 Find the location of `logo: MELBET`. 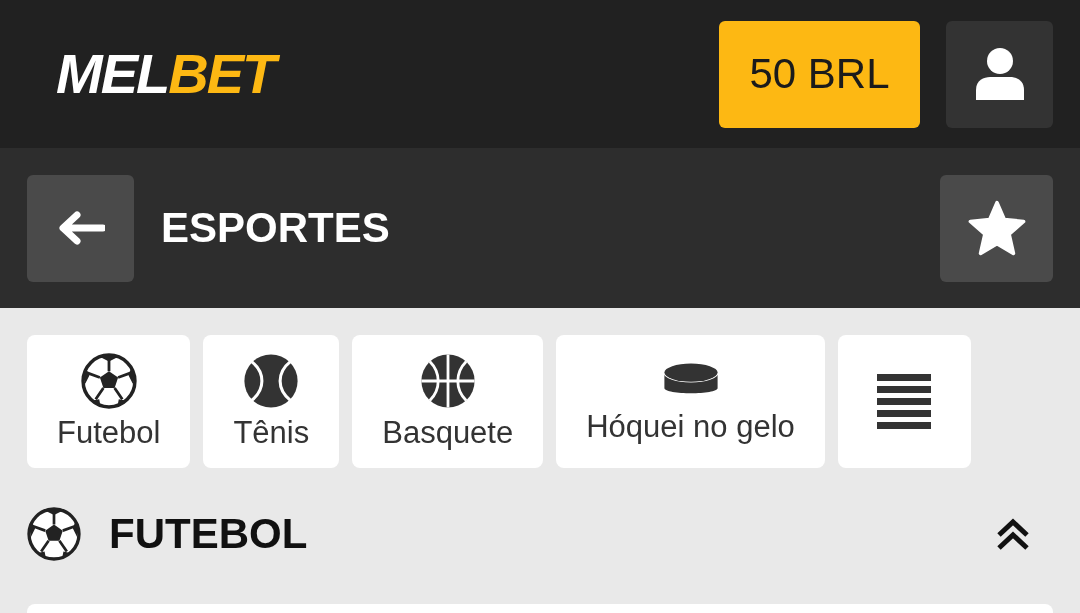

logo: MELBET is located at coordinates (168, 74).